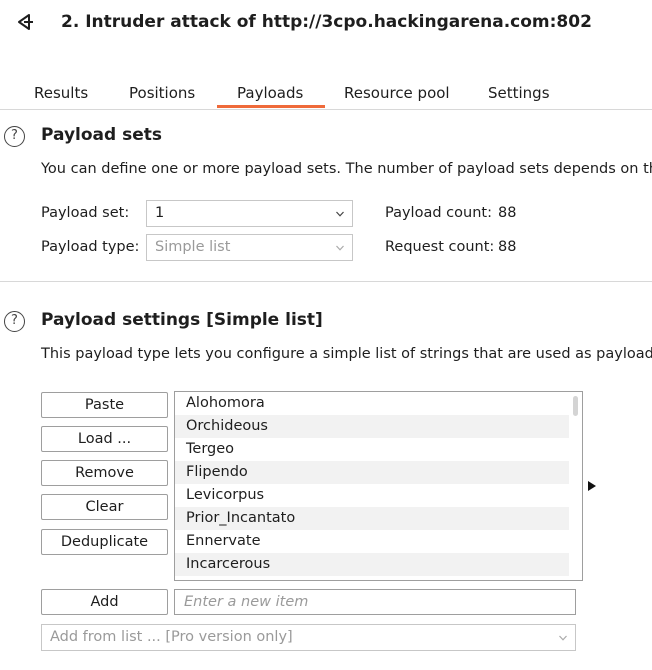 The image size is (652, 670). I want to click on tab-payloads: Payloads, so click(270, 93).